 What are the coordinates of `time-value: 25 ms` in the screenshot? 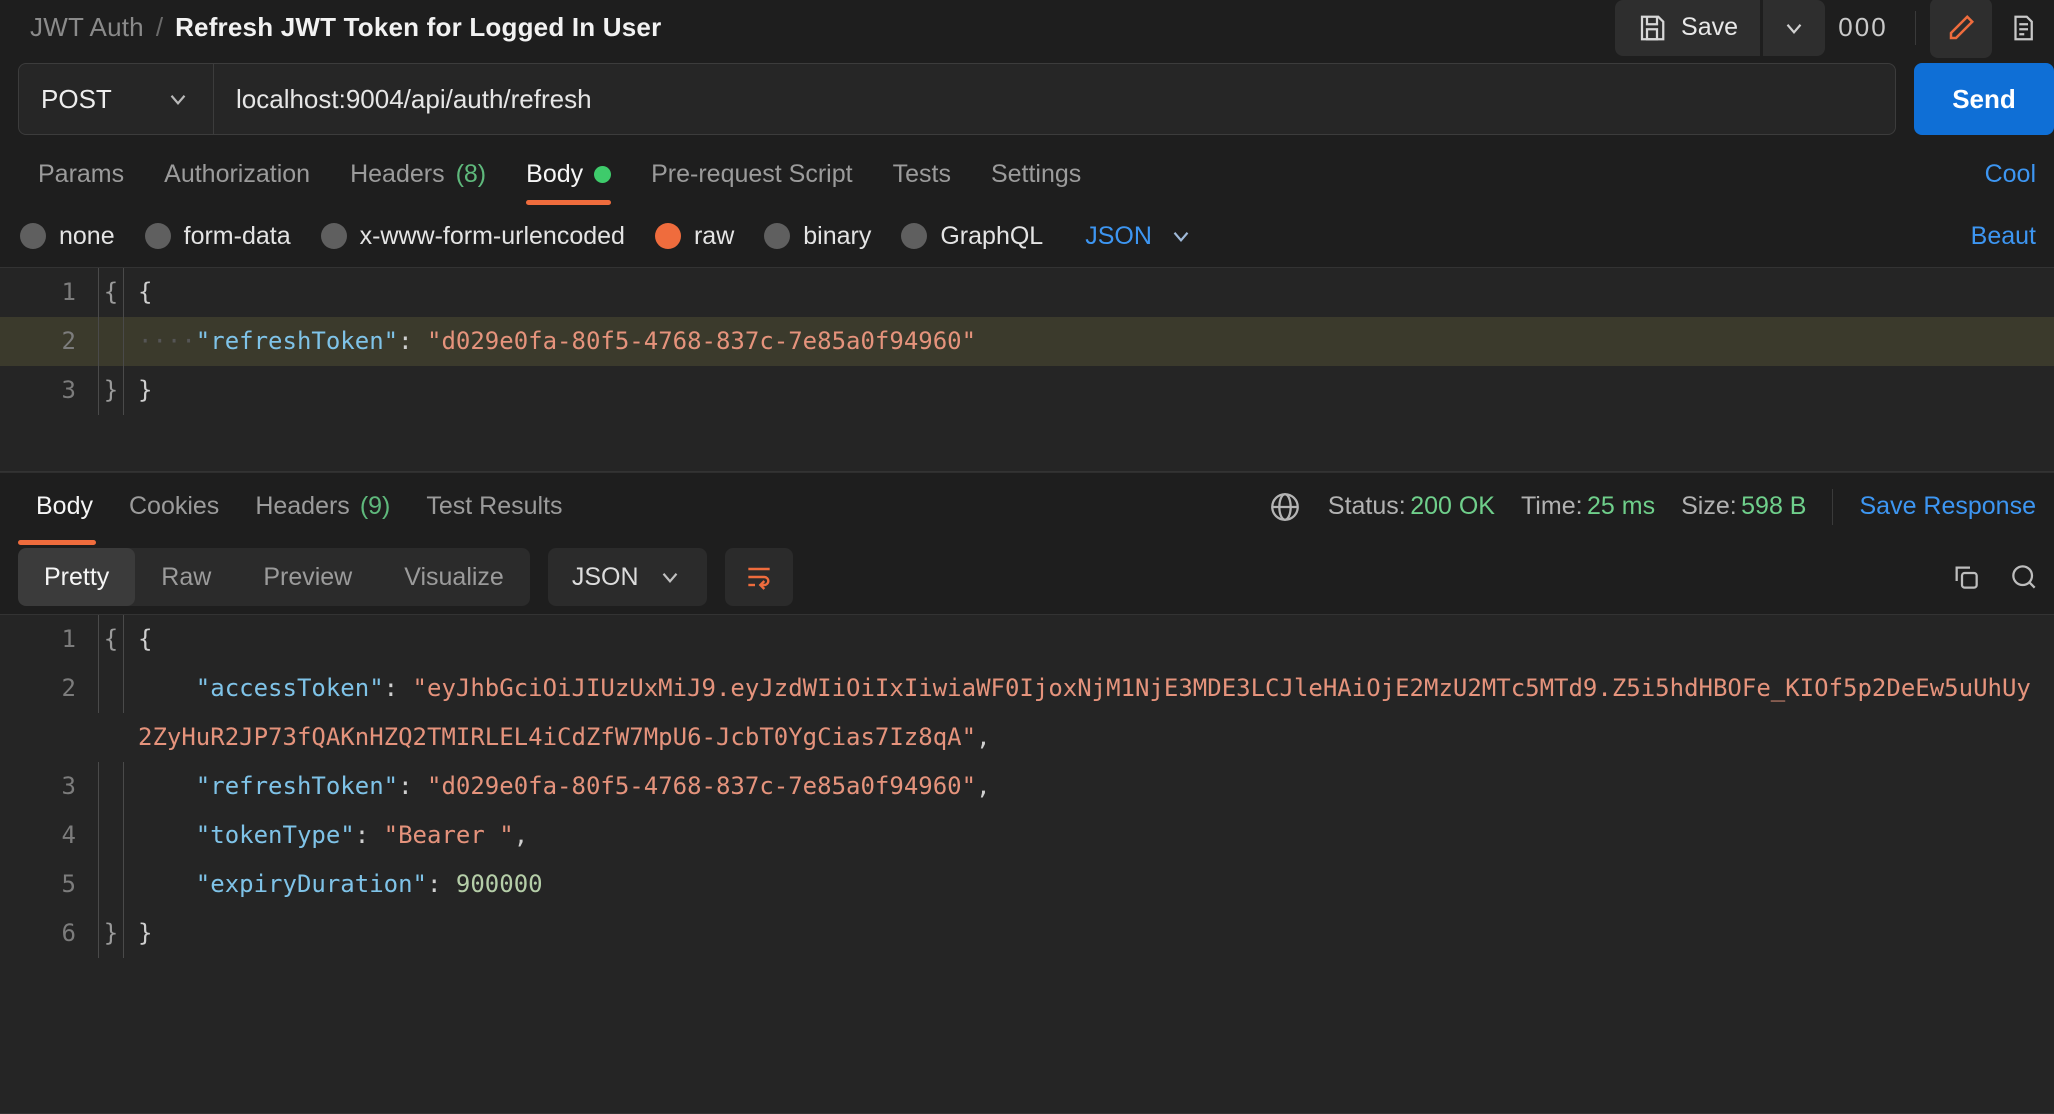 It's located at (1621, 506).